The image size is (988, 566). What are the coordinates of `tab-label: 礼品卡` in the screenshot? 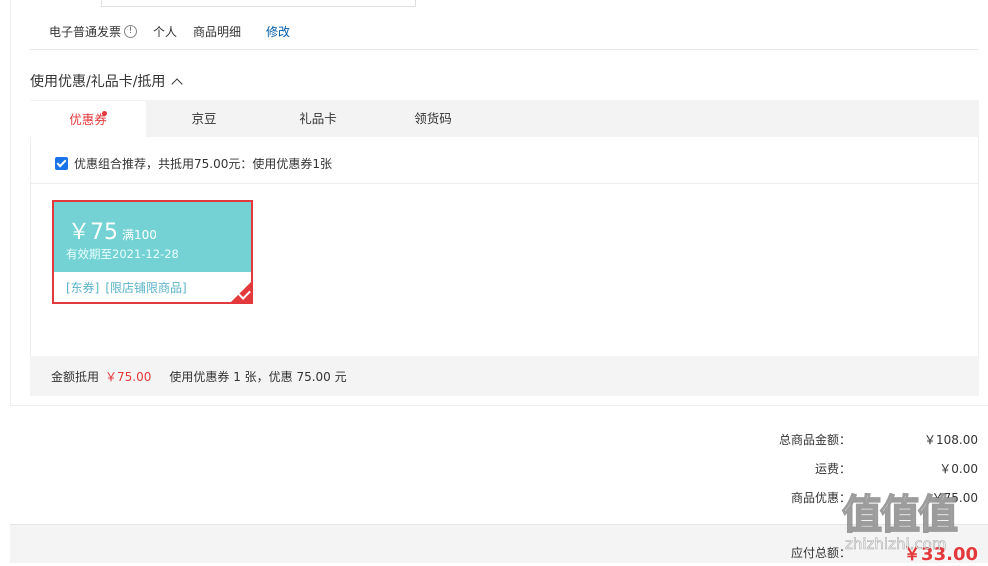 It's located at (318, 118).